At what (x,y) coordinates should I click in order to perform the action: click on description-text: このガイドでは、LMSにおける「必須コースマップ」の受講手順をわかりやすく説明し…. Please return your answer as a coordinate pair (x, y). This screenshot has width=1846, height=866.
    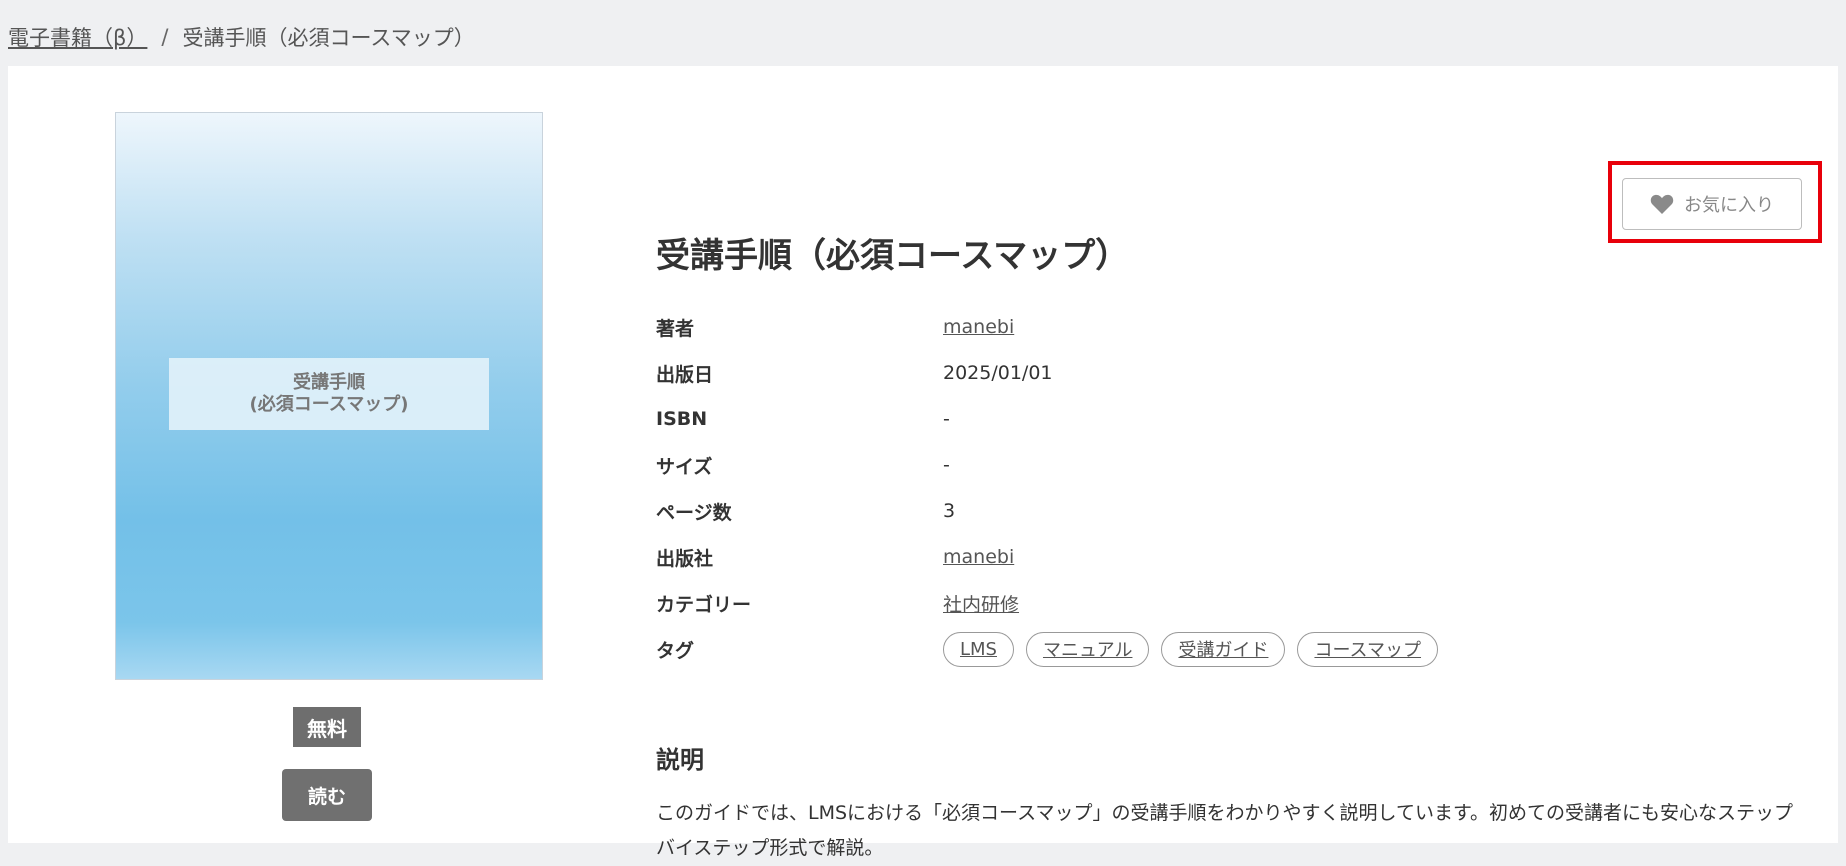
    Looking at the image, I should click on (1225, 830).